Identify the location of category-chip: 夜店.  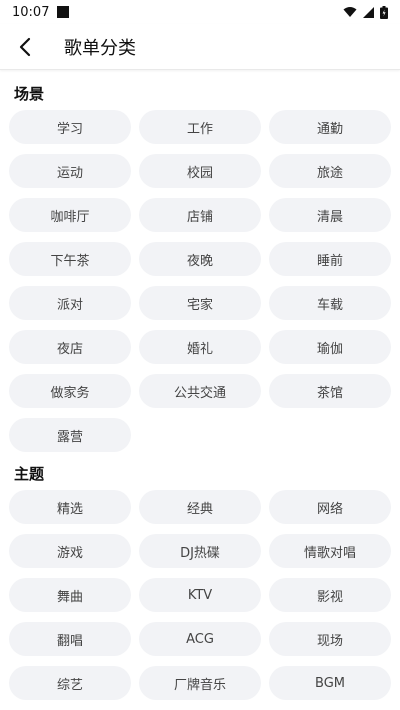
(70, 347).